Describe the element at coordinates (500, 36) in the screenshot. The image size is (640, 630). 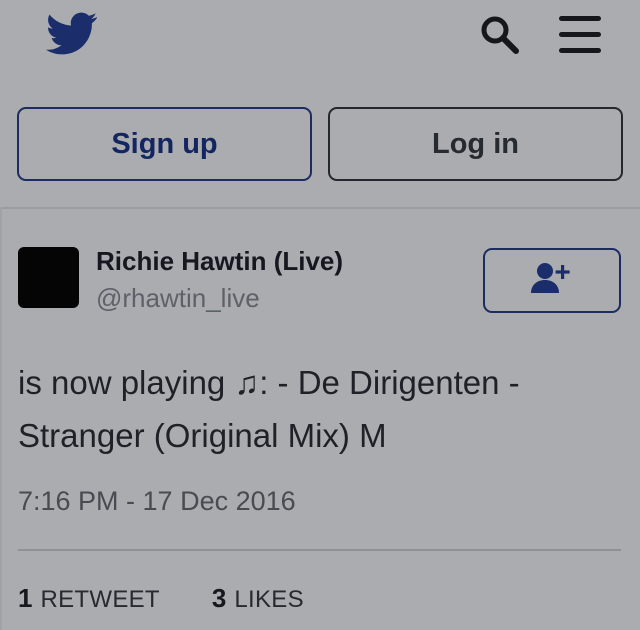
I see `search-icon` at that location.